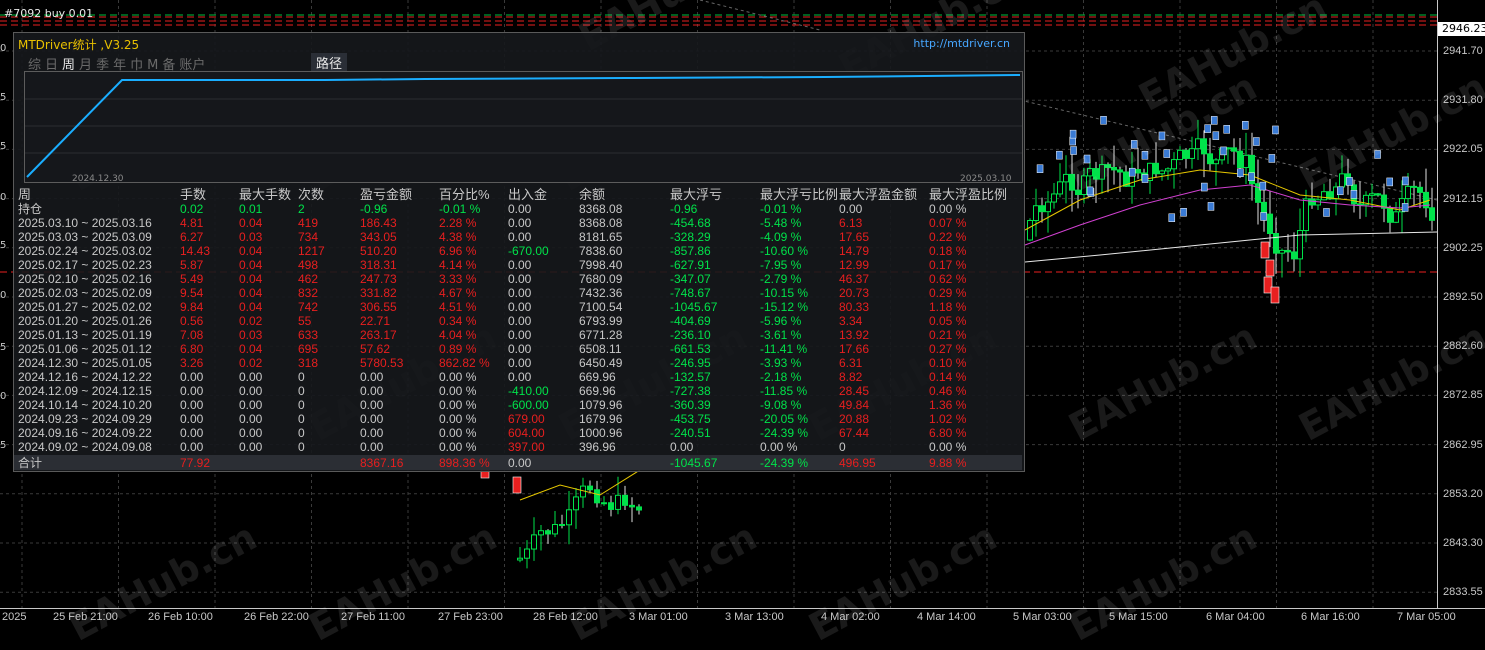 Image resolution: width=1485 pixels, height=650 pixels. I want to click on table-cell: 0.18 %, so click(948, 251).